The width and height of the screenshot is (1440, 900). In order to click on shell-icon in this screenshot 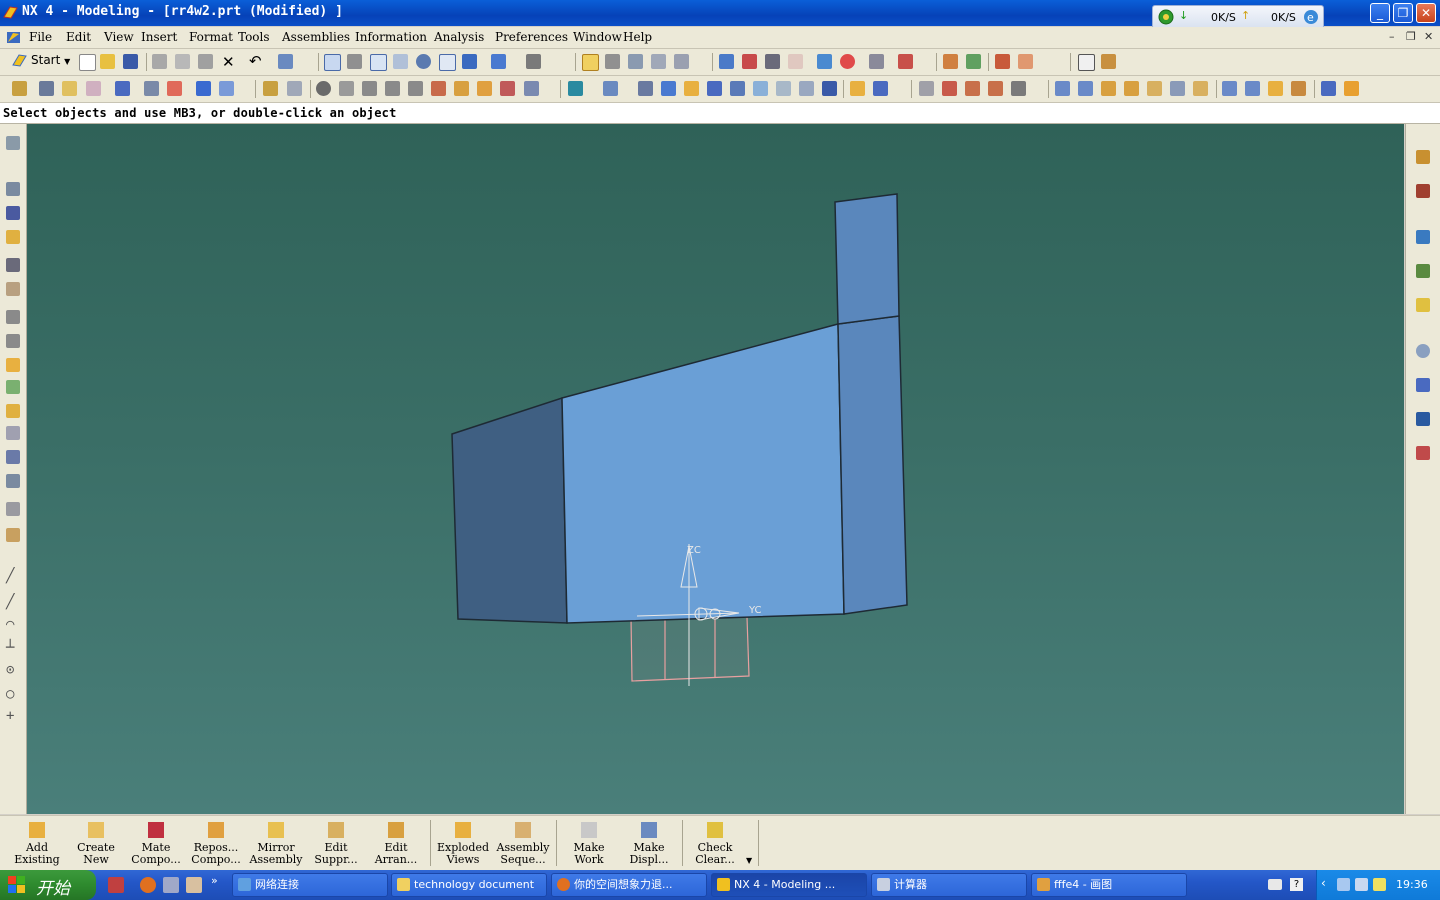, I will do `click(484, 88)`.